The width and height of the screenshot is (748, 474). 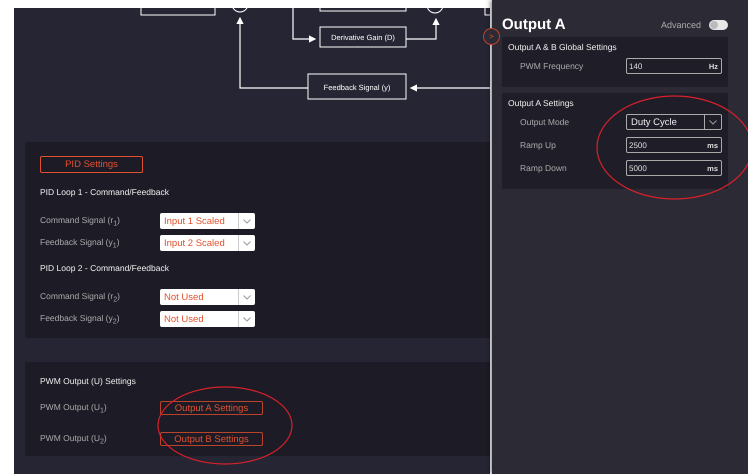 I want to click on collapse-button: >, so click(x=491, y=36).